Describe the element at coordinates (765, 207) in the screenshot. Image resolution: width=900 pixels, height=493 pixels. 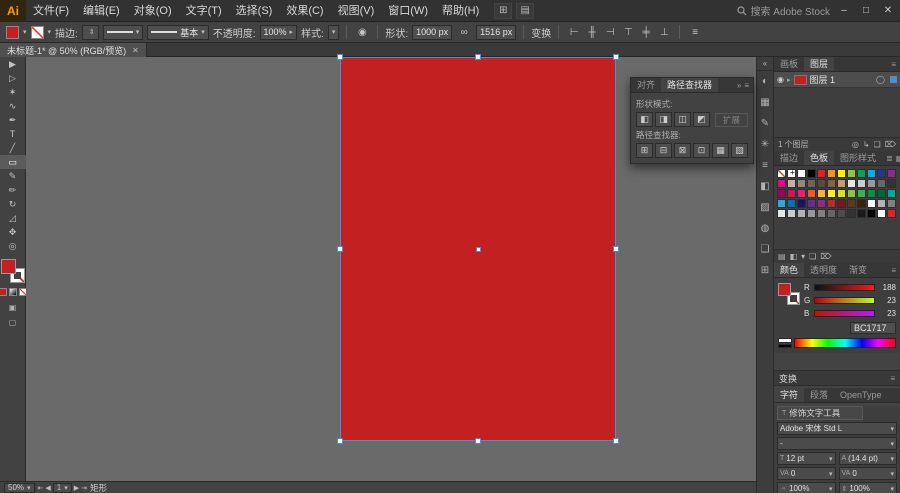
I see `dock-panel-icon: ▨` at that location.